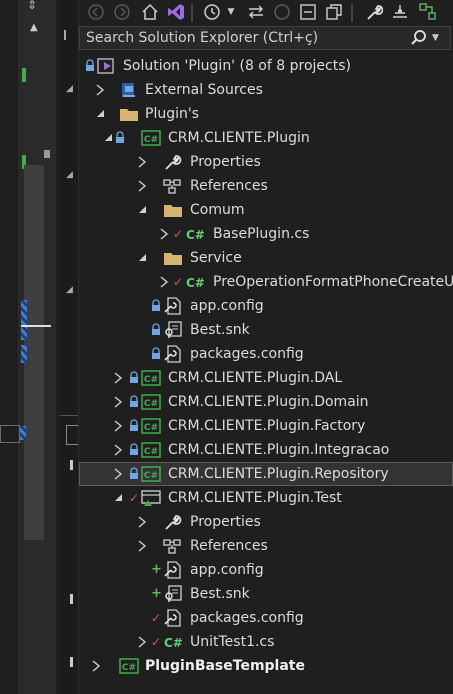  I want to click on tree-item-comum-folder: Comum, so click(266, 210).